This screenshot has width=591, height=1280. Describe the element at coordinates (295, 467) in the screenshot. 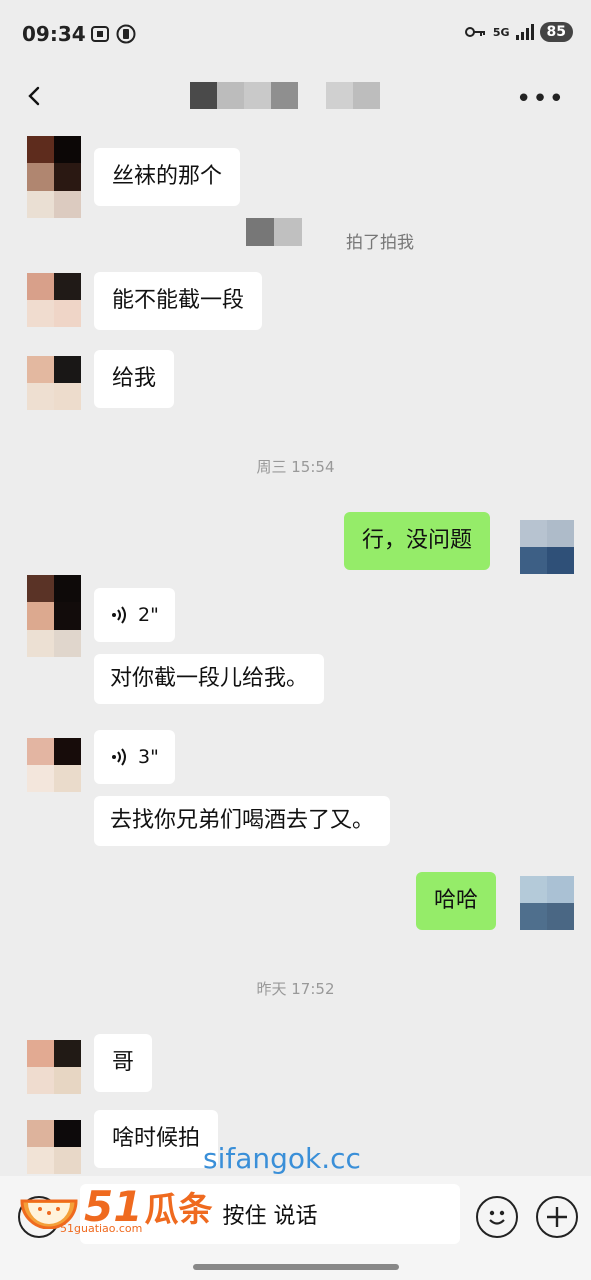

I see `timestamp: 周三 15:54` at that location.